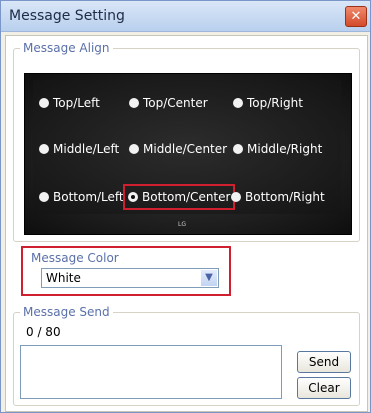 The width and height of the screenshot is (371, 413). I want to click on message-input, so click(151, 372).